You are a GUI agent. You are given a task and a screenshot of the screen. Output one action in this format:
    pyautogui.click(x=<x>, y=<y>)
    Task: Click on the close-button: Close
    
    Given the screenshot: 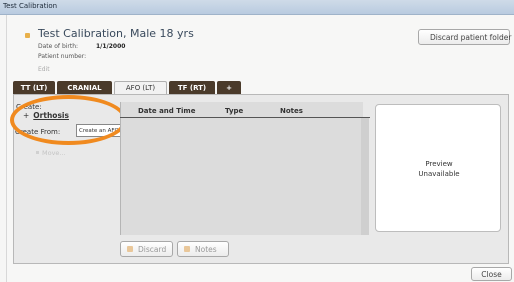 What is the action you would take?
    pyautogui.click(x=491, y=274)
    